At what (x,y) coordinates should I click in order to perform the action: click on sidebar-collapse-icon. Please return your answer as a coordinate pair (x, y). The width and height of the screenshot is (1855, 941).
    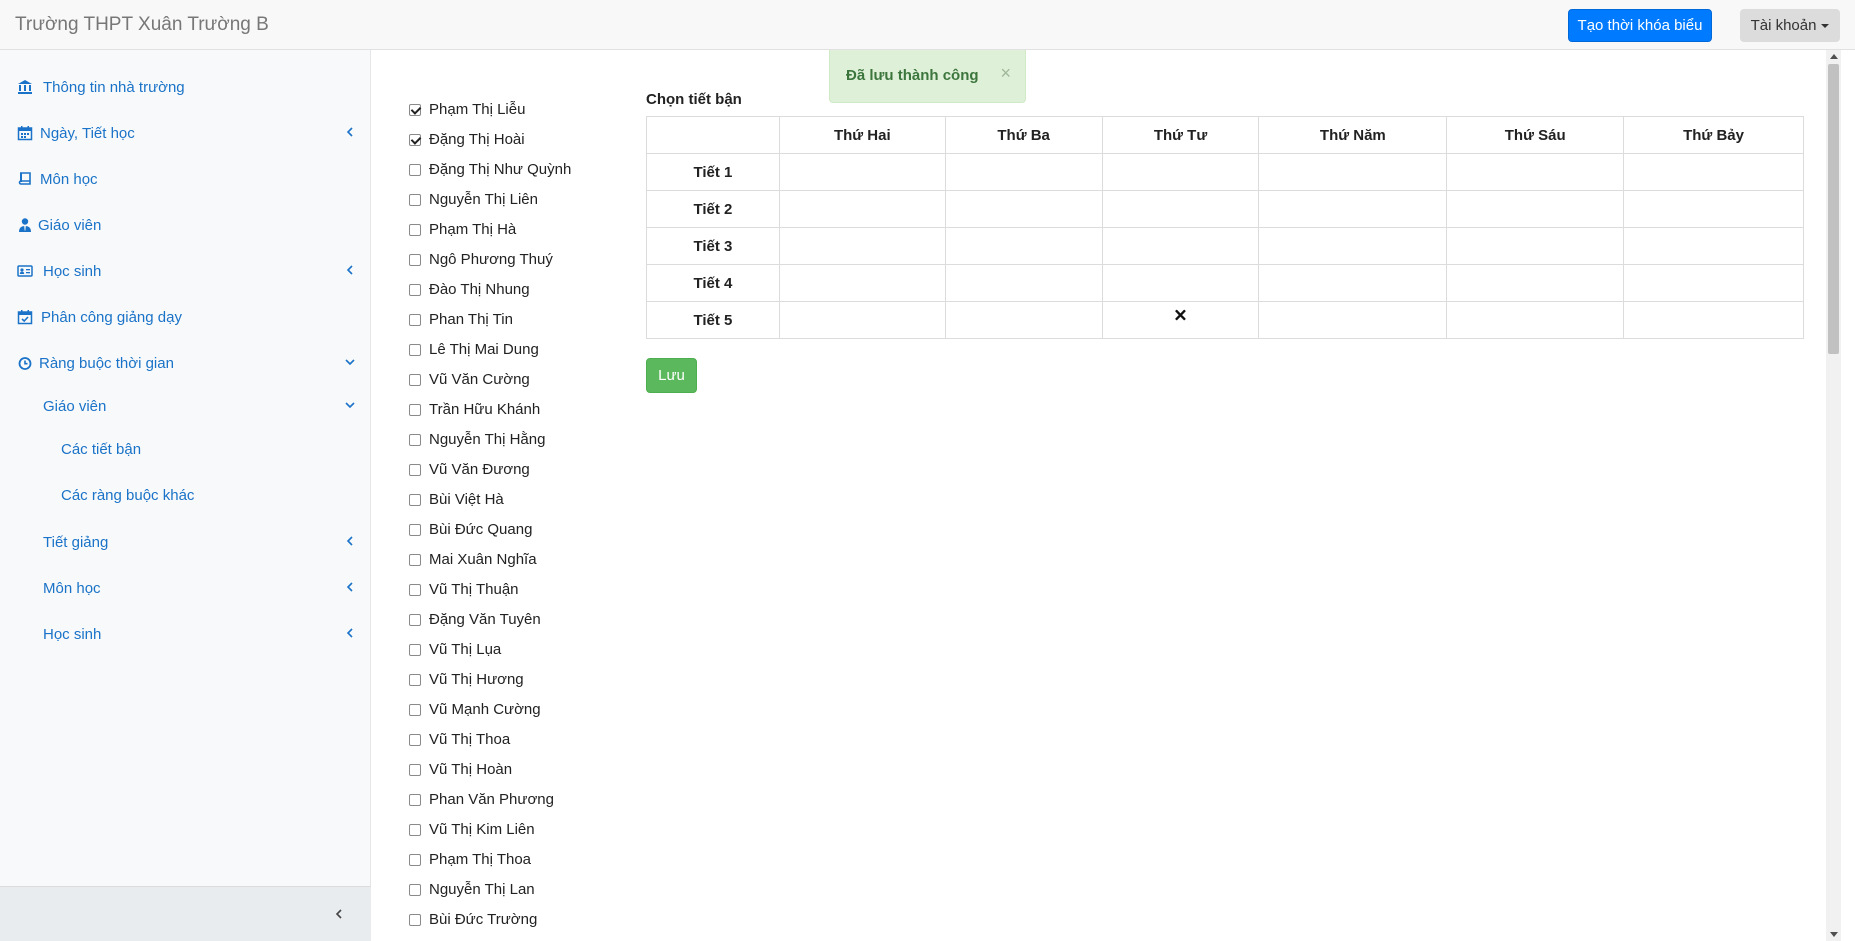
    Looking at the image, I should click on (339, 914).